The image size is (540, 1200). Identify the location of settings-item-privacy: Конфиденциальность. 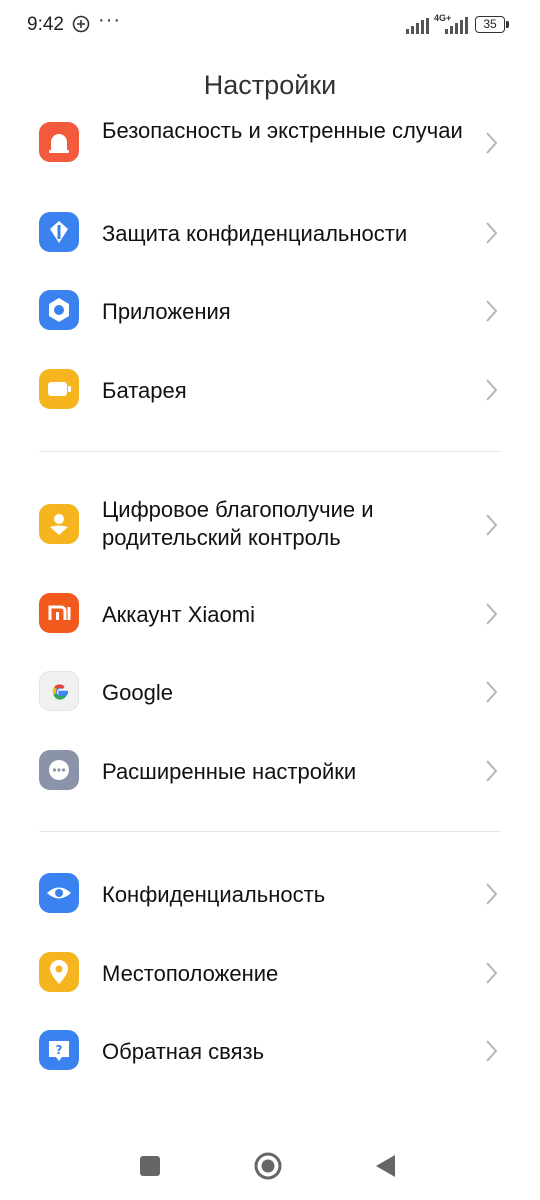
(270, 895).